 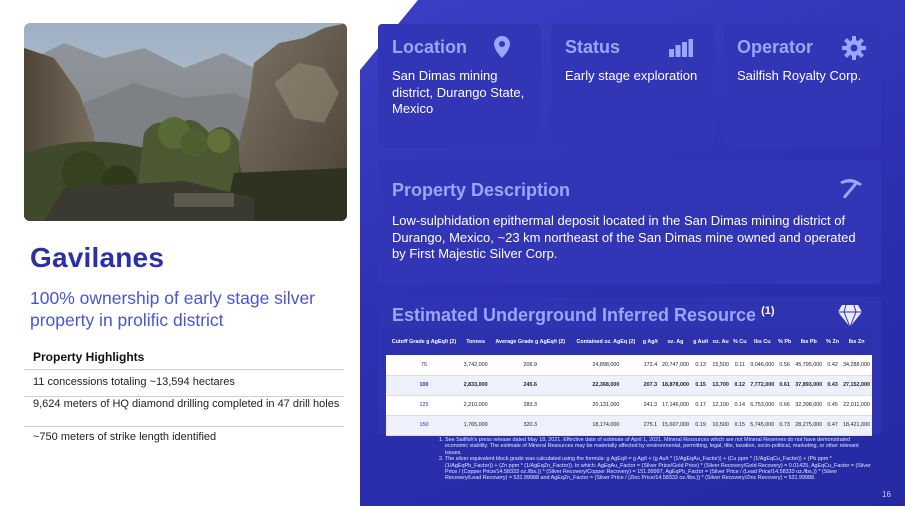 I want to click on table-cell: 320.3, so click(x=530, y=425).